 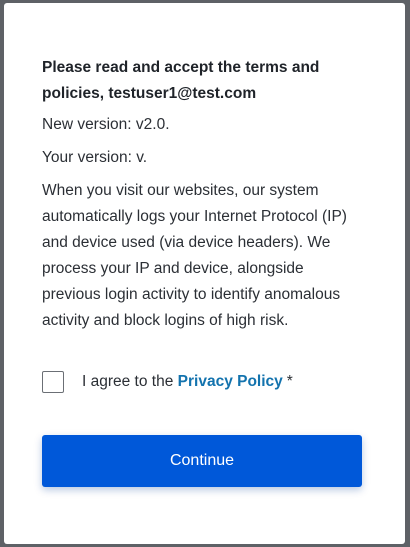 I want to click on agree-row: I agree to the Privacy Policy *, so click(x=167, y=382).